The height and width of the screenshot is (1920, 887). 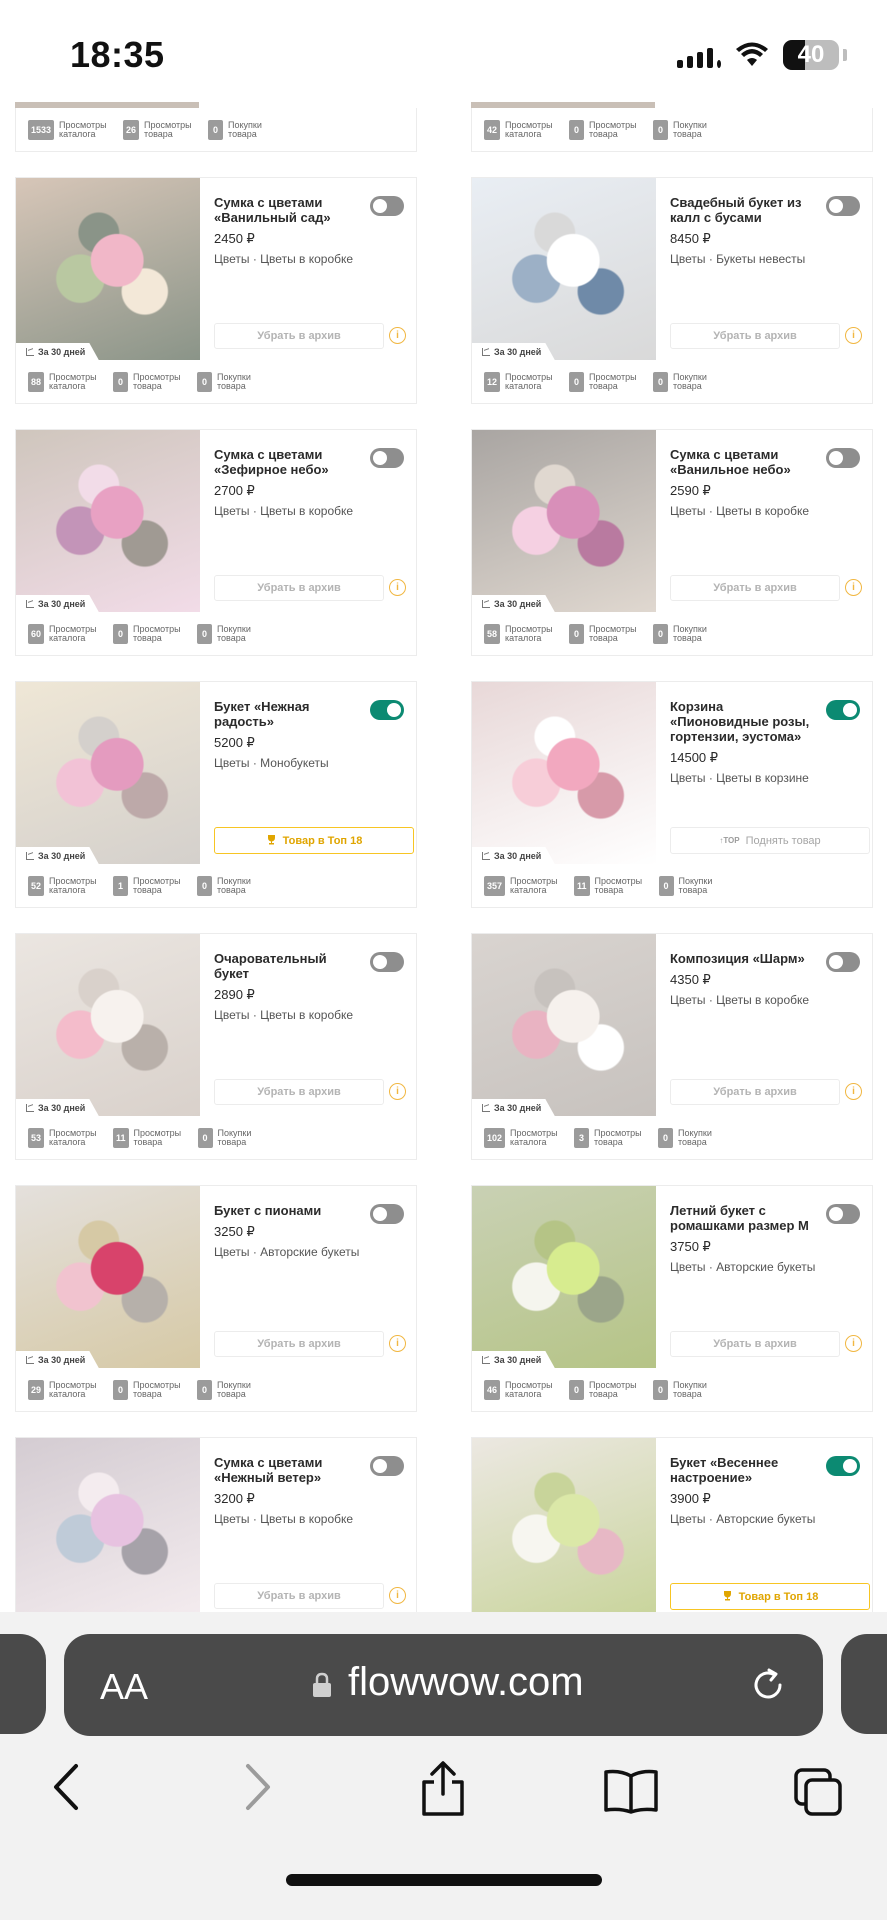 I want to click on product-category: Цветы · Монобукеты, so click(x=271, y=763).